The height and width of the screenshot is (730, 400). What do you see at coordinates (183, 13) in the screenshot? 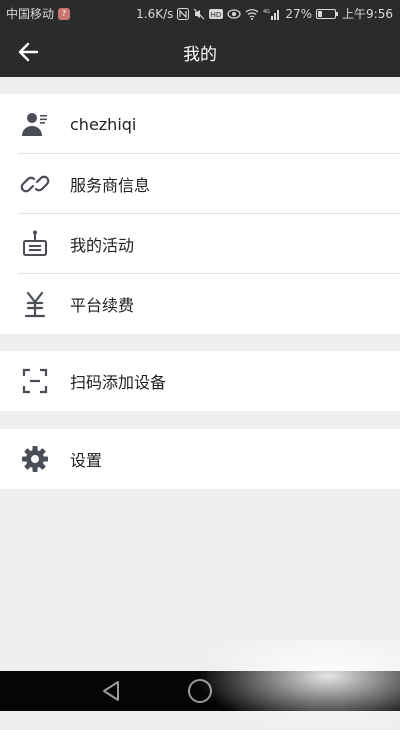
I see `nfc-icon` at bounding box center [183, 13].